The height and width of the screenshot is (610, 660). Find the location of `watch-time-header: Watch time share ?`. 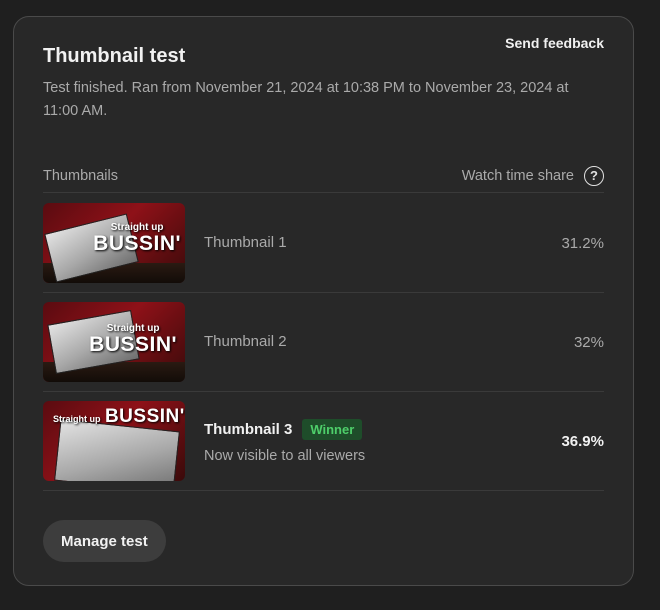

watch-time-header: Watch time share ? is located at coordinates (532, 175).